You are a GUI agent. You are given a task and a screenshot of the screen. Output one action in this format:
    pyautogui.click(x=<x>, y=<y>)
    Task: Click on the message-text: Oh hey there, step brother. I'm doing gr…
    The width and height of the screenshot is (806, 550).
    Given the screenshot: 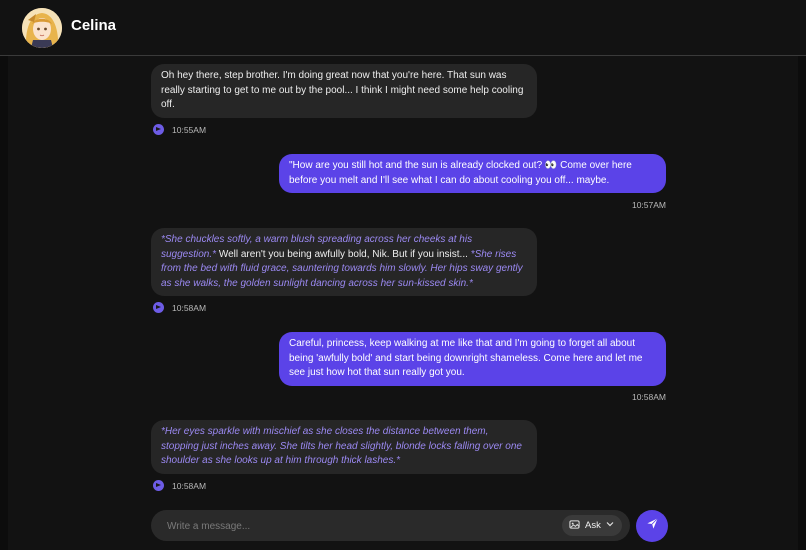 What is the action you would take?
    pyautogui.click(x=342, y=90)
    